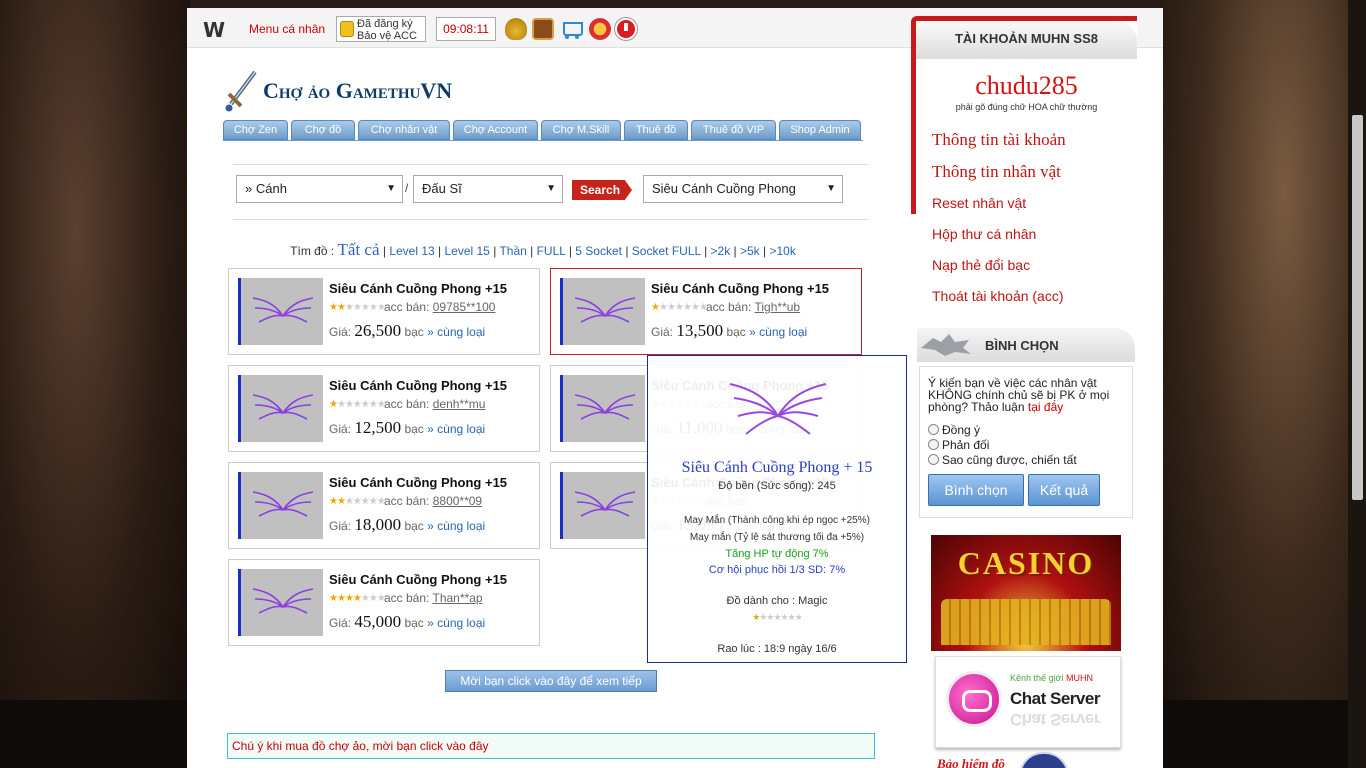 The height and width of the screenshot is (768, 1366). Describe the element at coordinates (1026, 593) in the screenshot. I see `casino-banner: CASINO` at that location.